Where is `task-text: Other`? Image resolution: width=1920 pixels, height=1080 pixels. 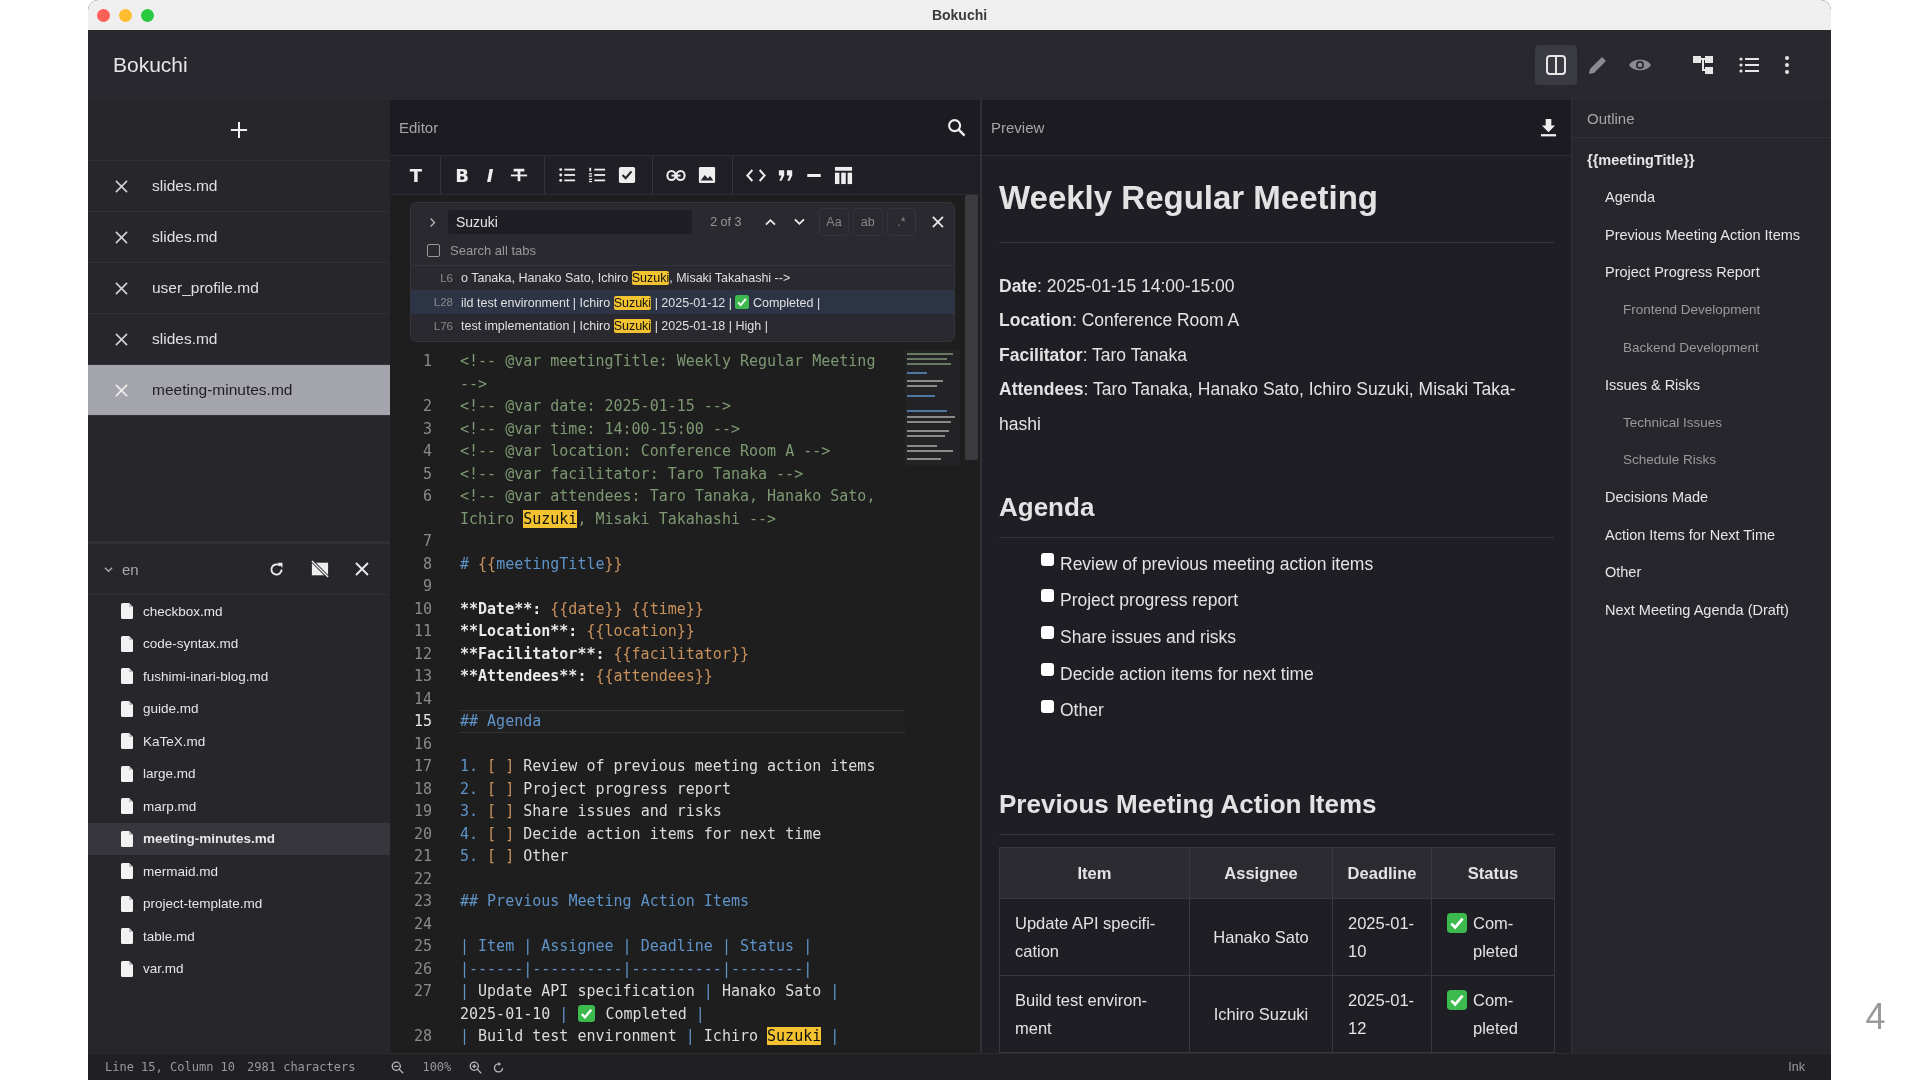
task-text: Other is located at coordinates (1082, 711).